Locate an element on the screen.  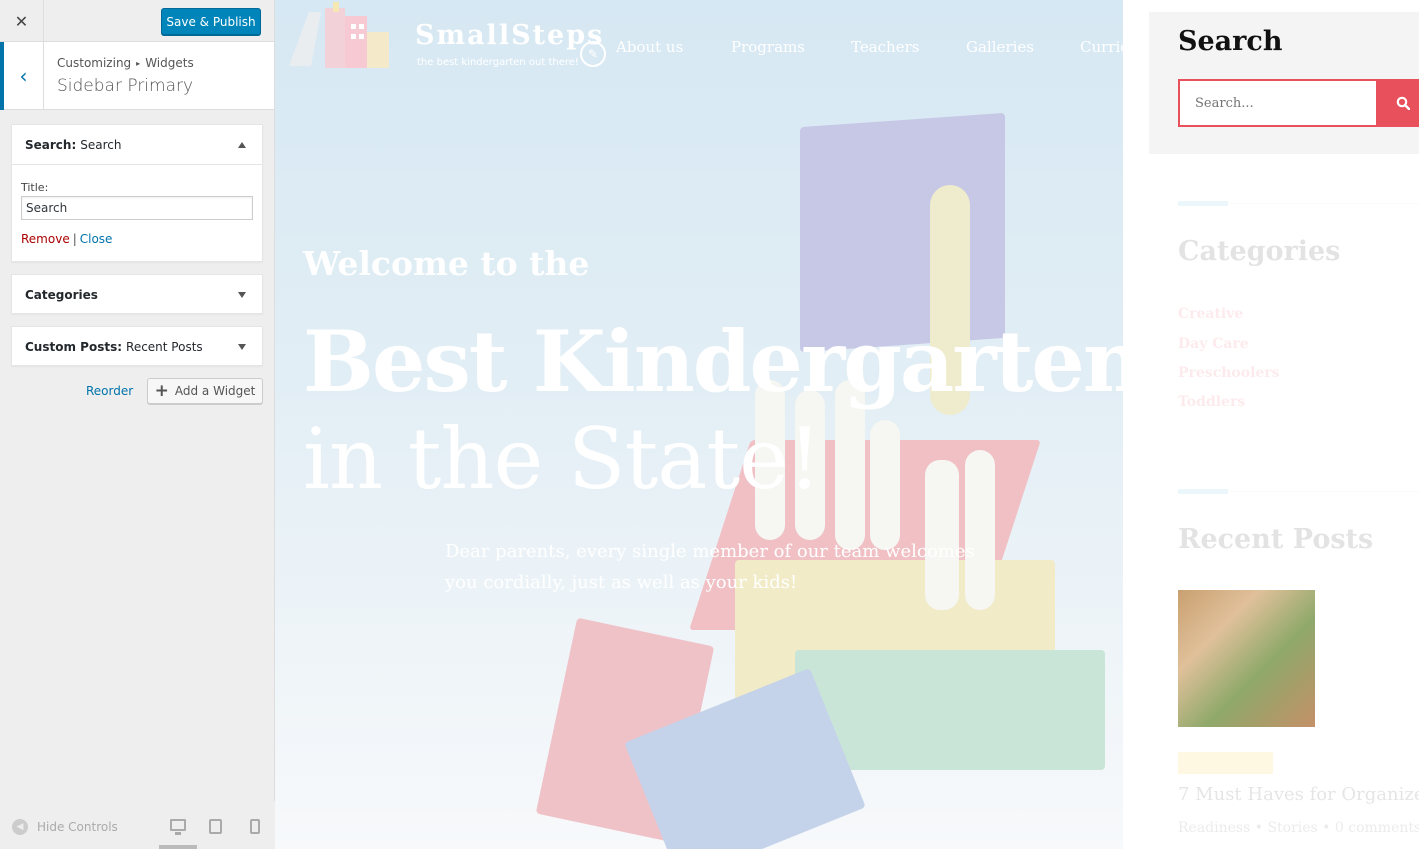
collapse-arrow-icon is located at coordinates (242, 145).